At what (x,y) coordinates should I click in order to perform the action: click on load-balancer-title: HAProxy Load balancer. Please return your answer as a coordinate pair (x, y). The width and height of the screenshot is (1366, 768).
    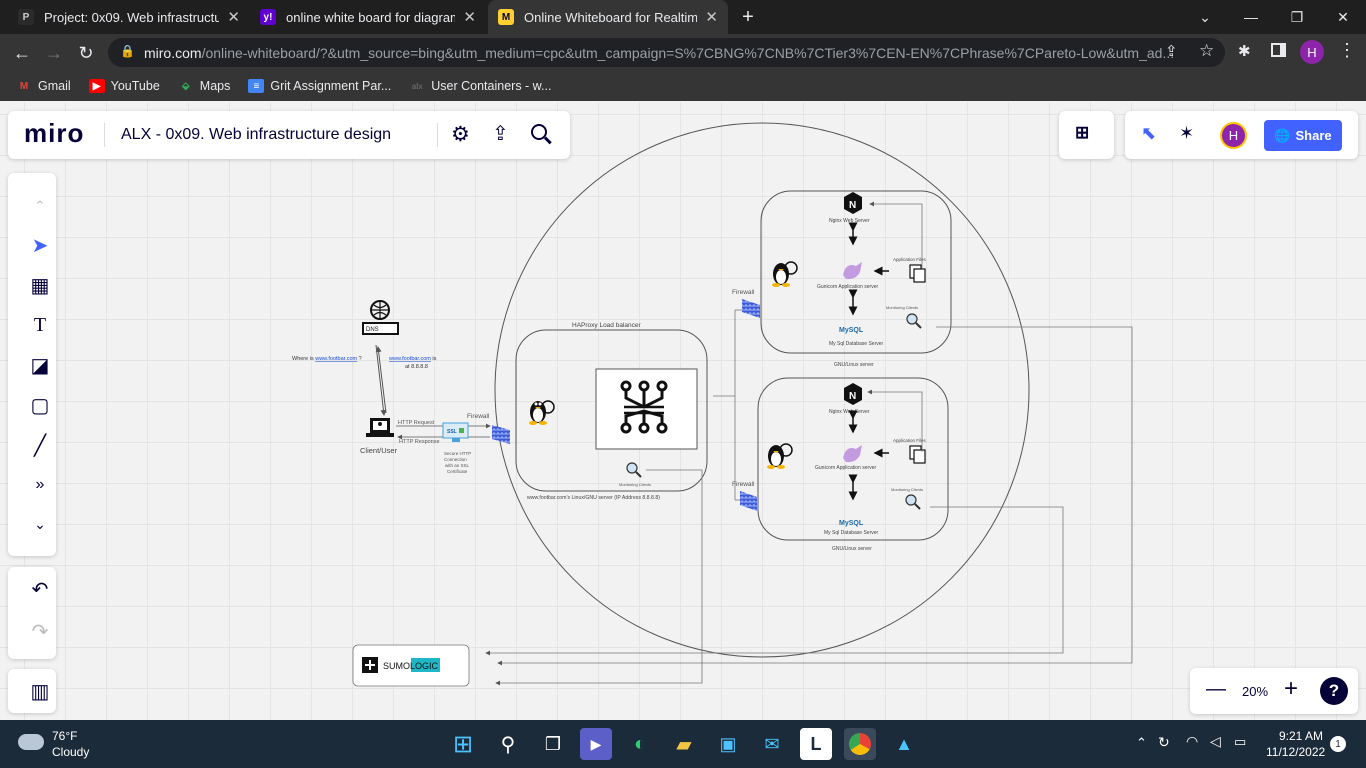
    Looking at the image, I should click on (606, 325).